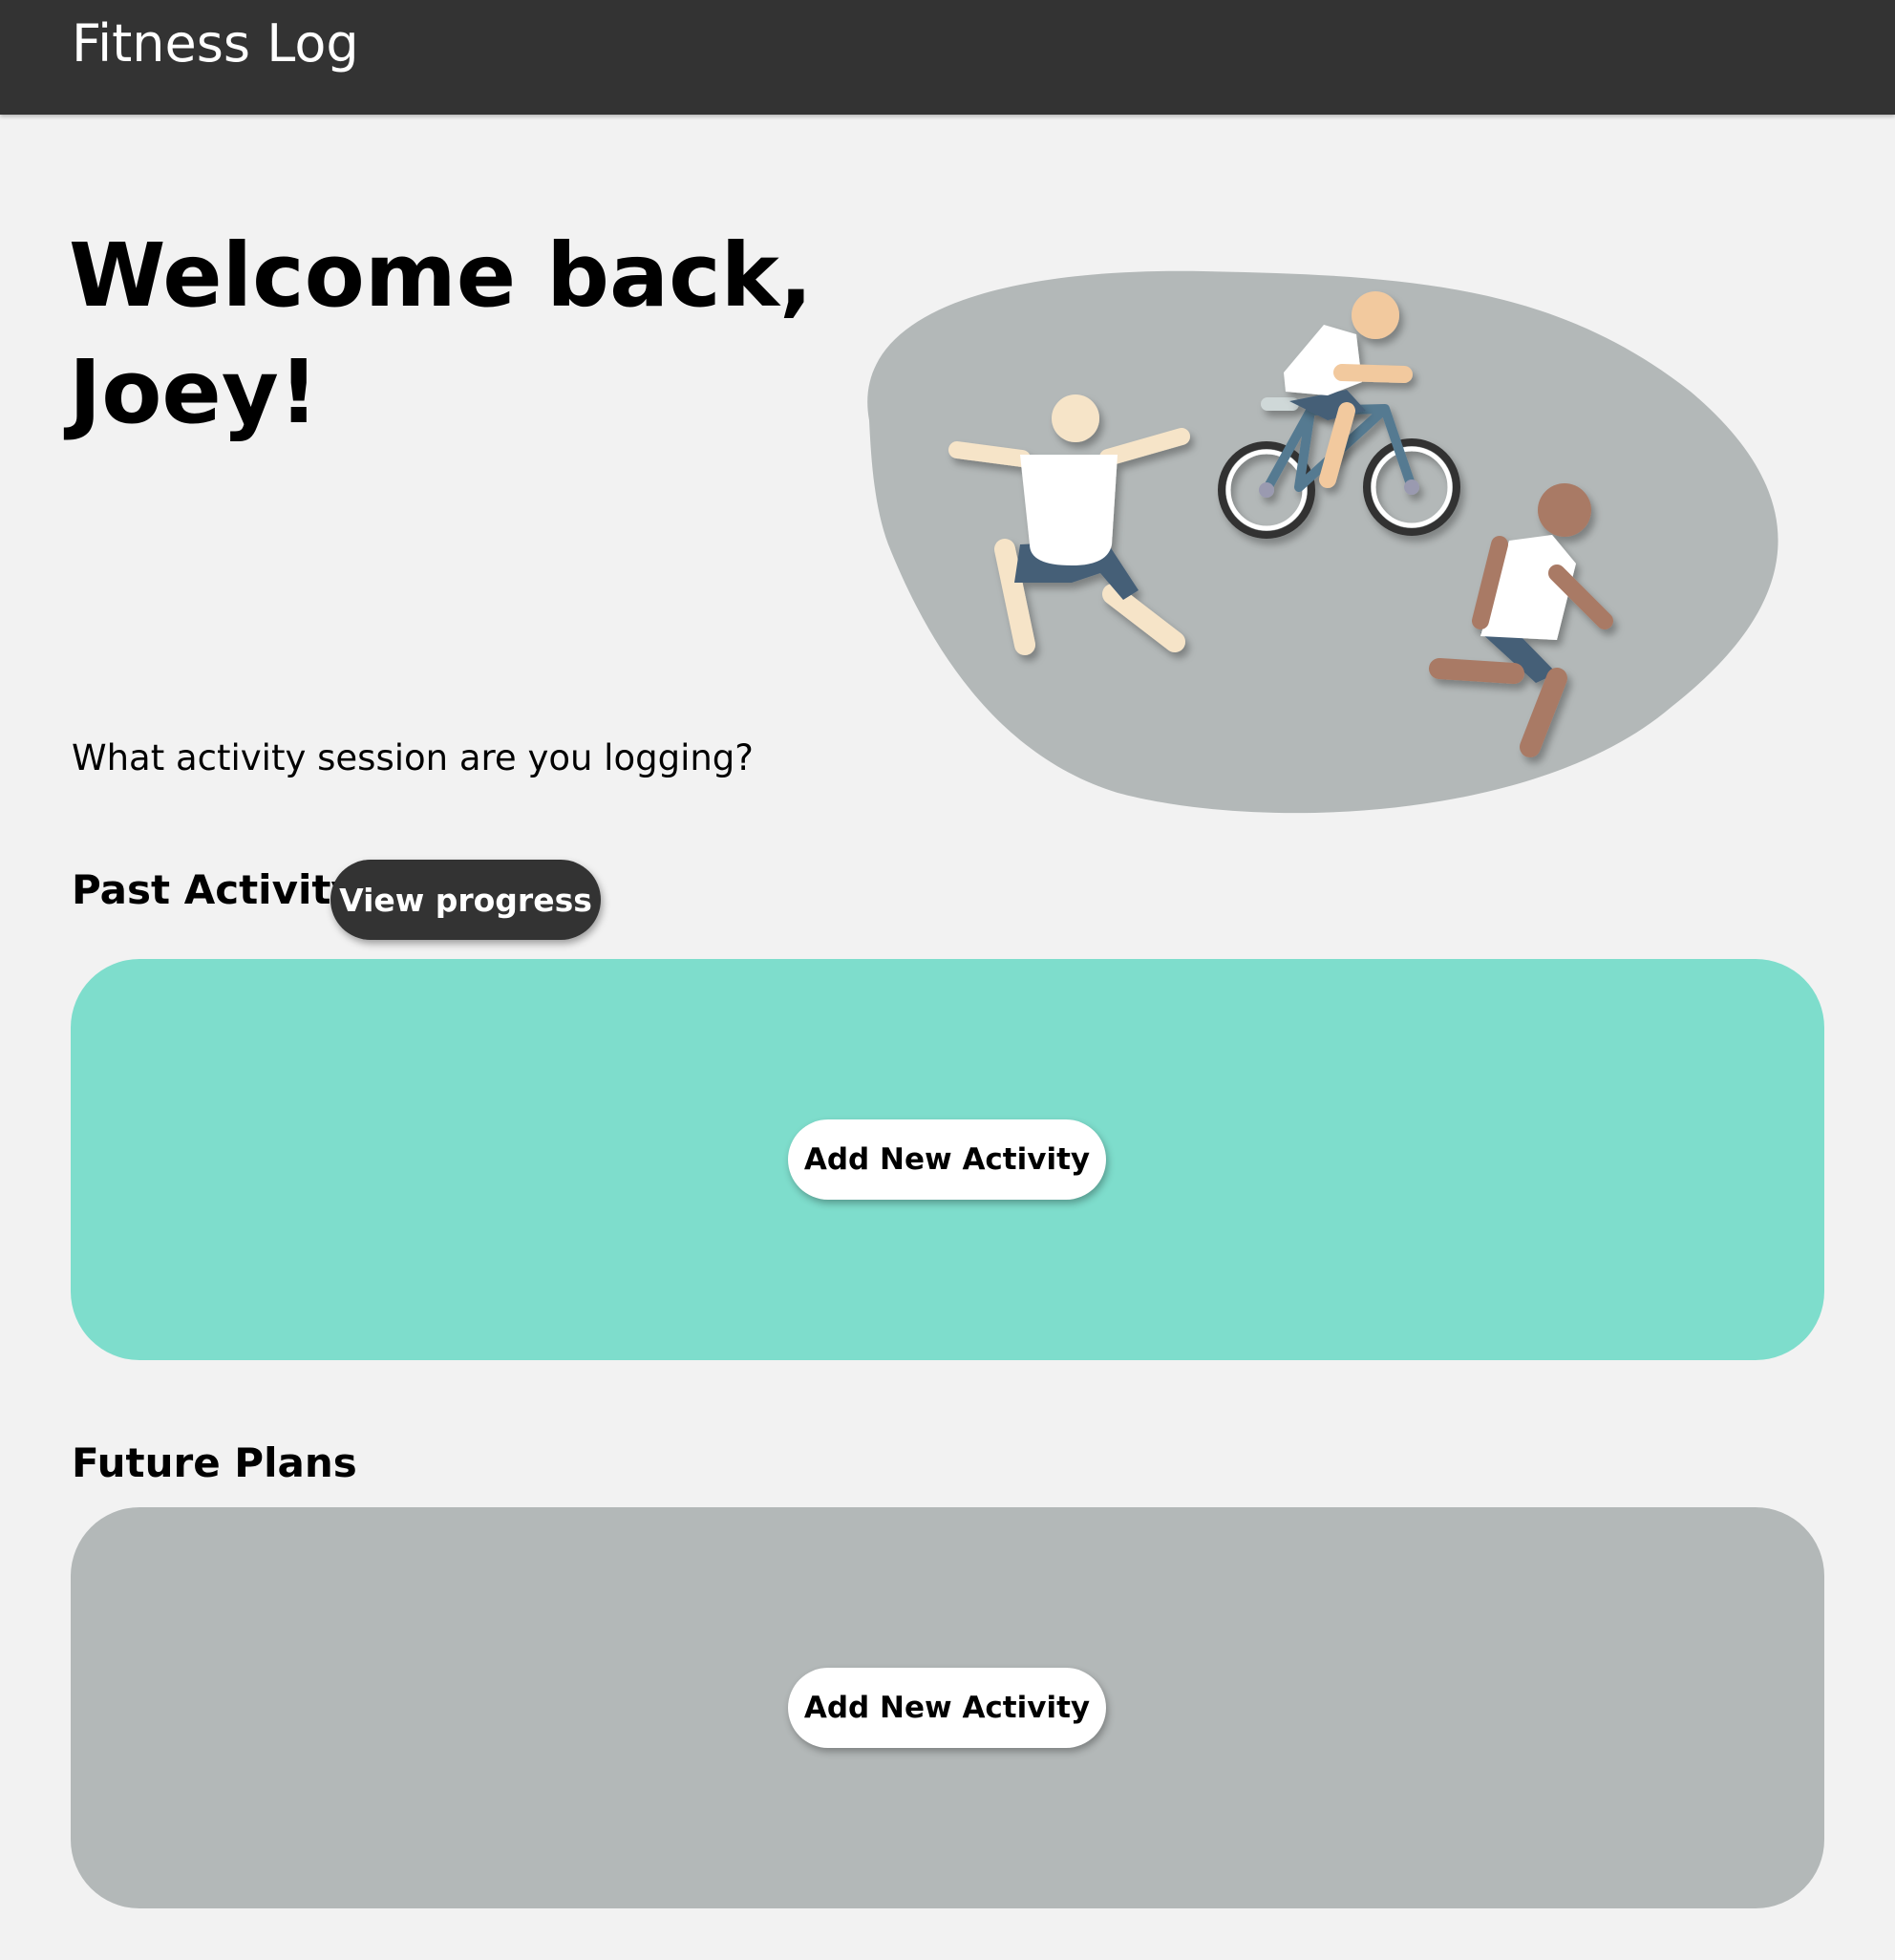 Image resolution: width=1895 pixels, height=1960 pixels. I want to click on add-future-activity-button: Add New Activity, so click(947, 1708).